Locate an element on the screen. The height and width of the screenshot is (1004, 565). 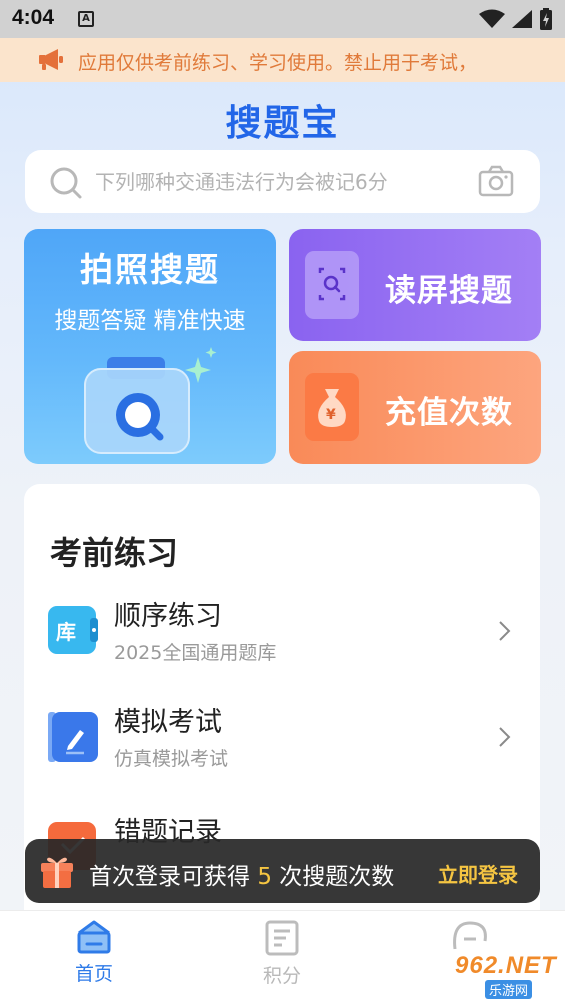
mock-exam-title: 模拟考试 is located at coordinates (168, 722).